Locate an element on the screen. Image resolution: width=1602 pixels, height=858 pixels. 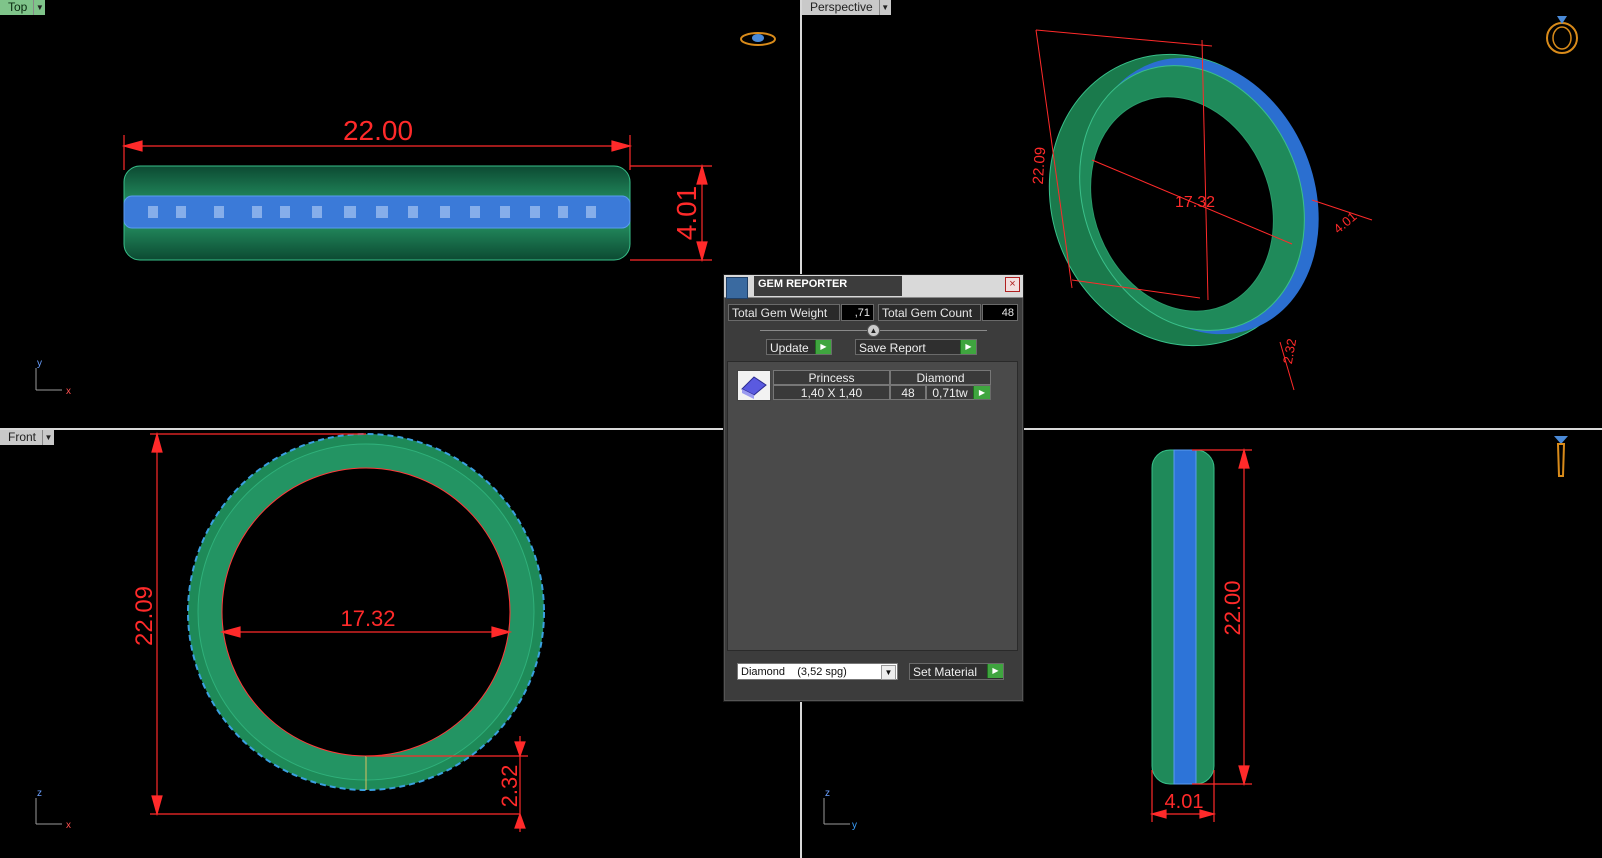
top-view-name: Top is located at coordinates (17, 7).